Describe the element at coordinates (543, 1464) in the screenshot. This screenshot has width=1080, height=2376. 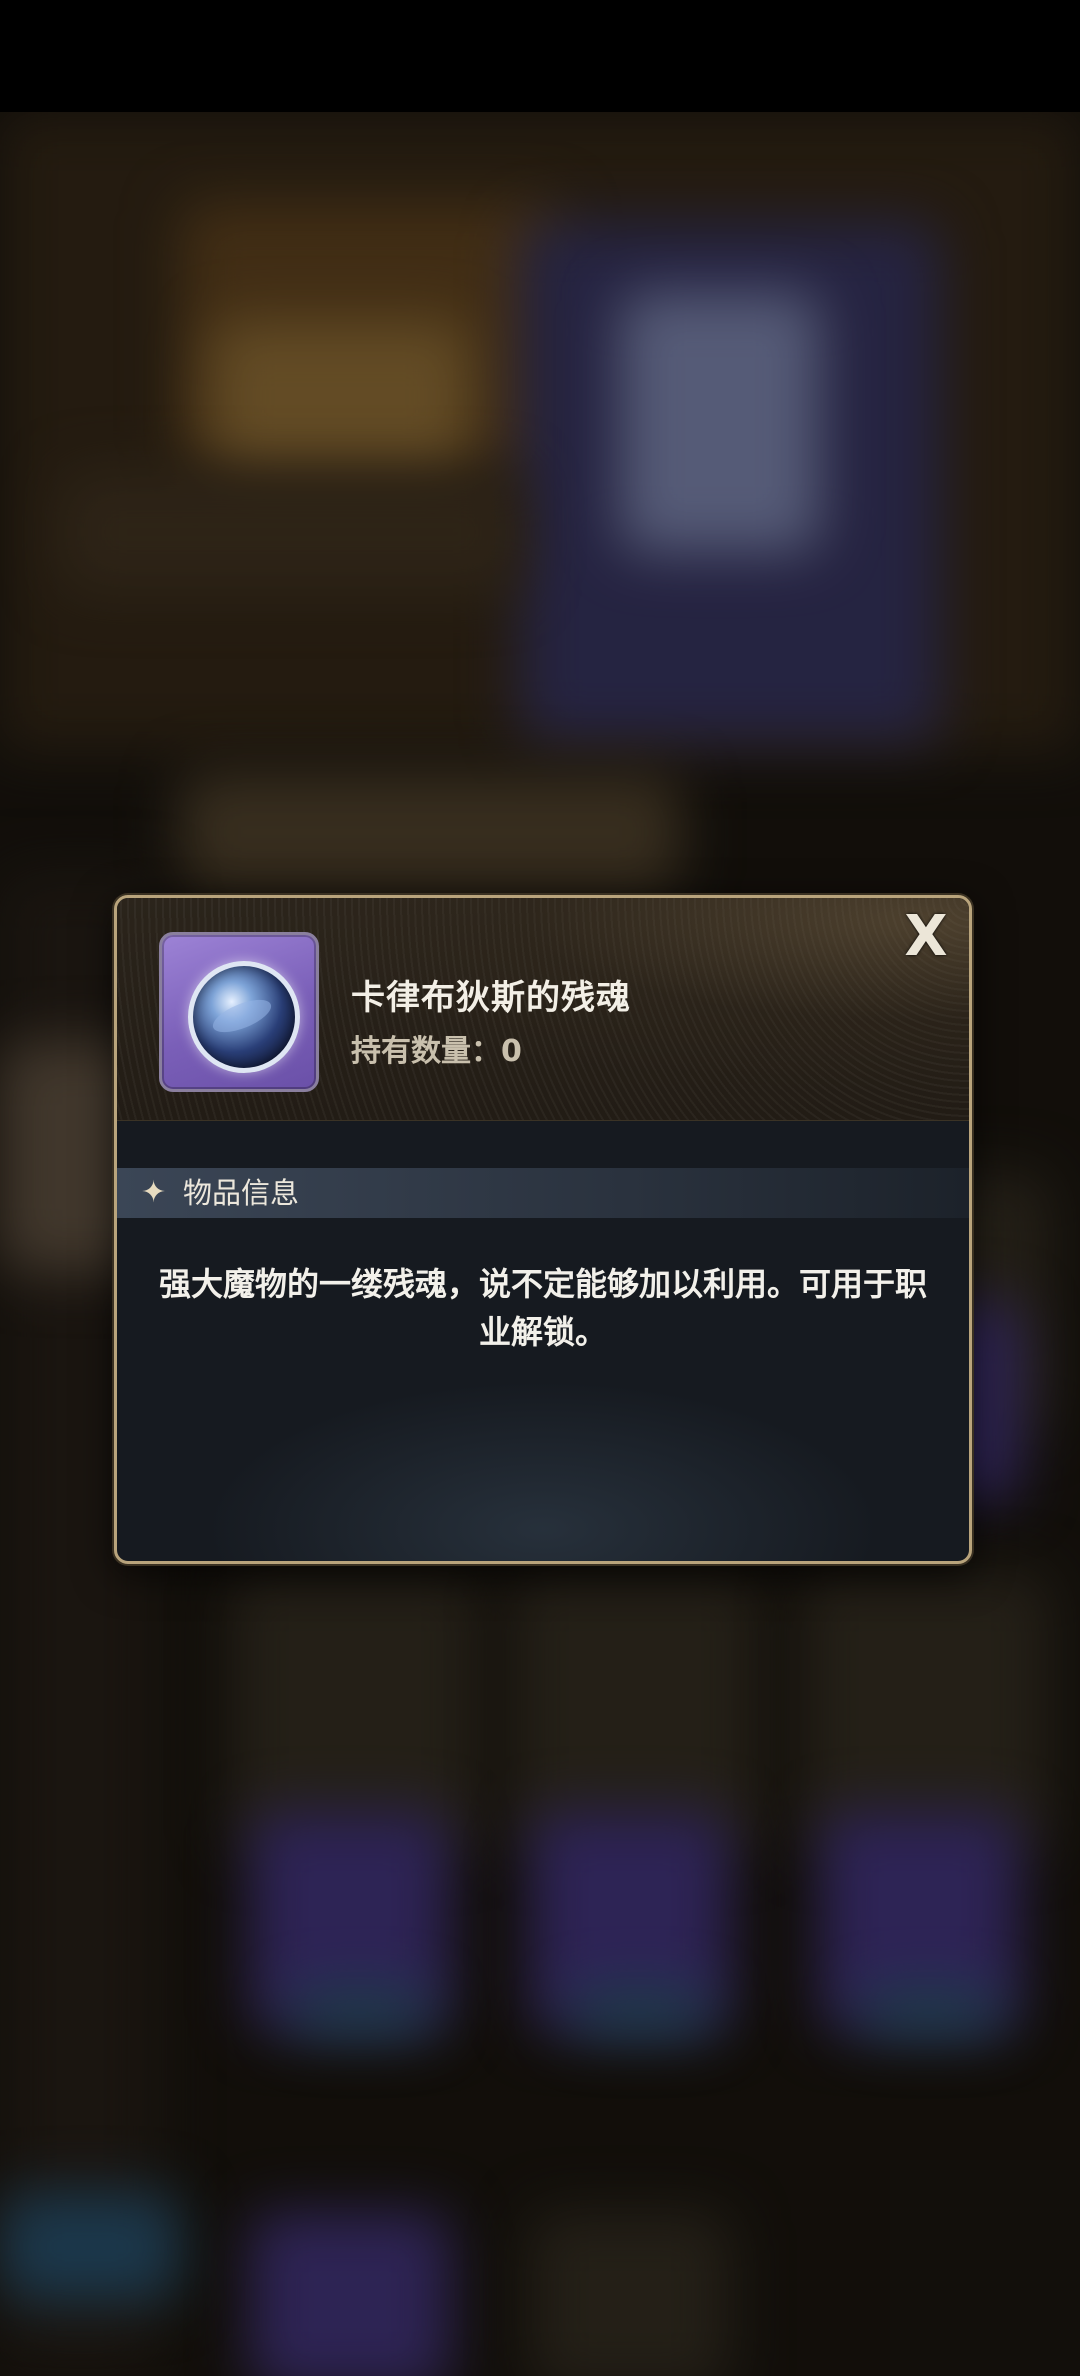
I see `decorative-glow` at that location.